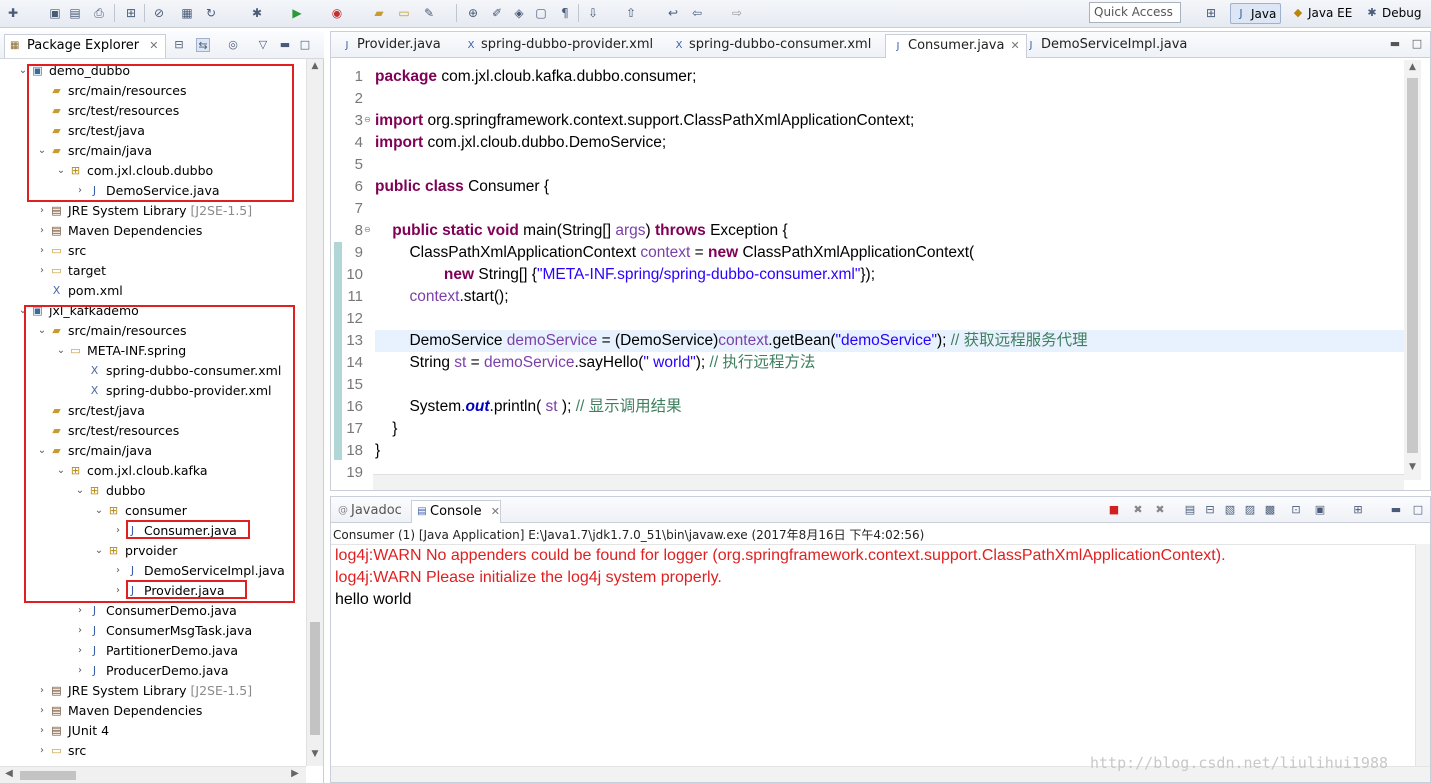 The height and width of the screenshot is (783, 1431). Describe the element at coordinates (153, 471) in the screenshot. I see `tree-item: ⌄ ⊞ com.jxl.cloub.kafka` at that location.